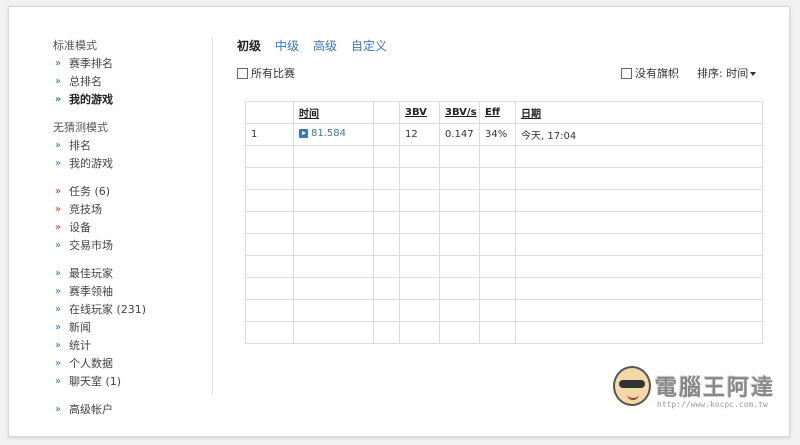  Describe the element at coordinates (650, 73) in the screenshot. I see `no-flags-checkbox: 没有旗帜` at that location.